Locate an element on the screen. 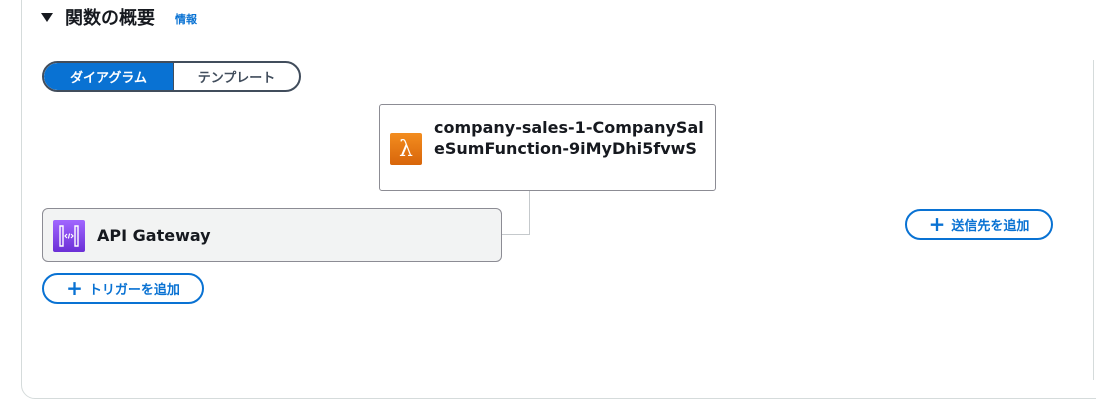 The width and height of the screenshot is (1096, 400). diagram-tab: ダイアグラム is located at coordinates (108, 76).